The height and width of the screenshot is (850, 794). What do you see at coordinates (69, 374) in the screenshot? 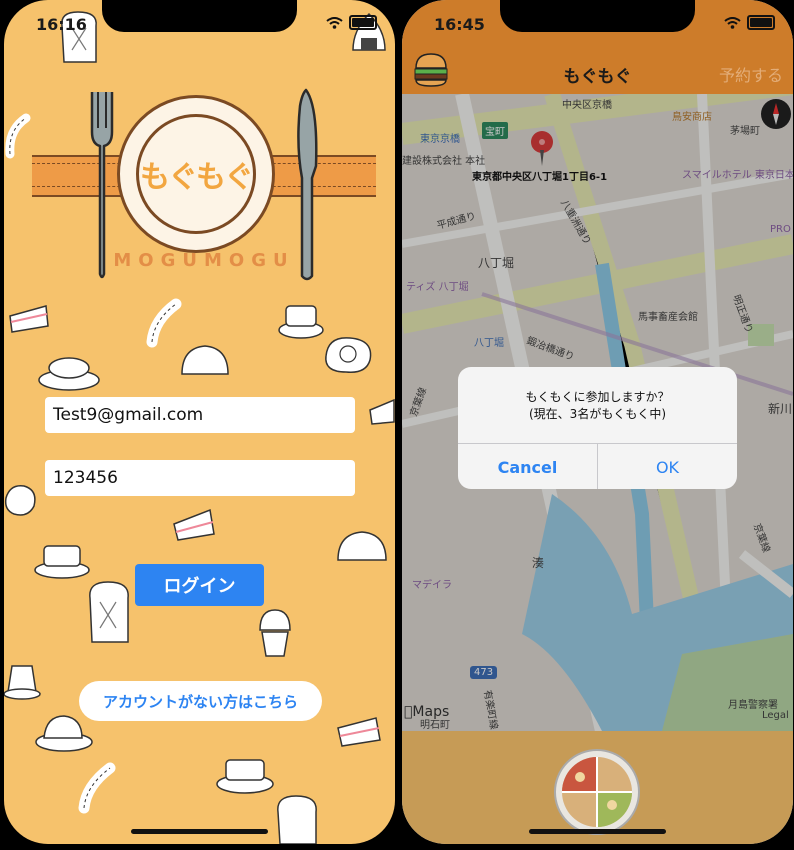
I see `pancake-plate-doodle` at bounding box center [69, 374].